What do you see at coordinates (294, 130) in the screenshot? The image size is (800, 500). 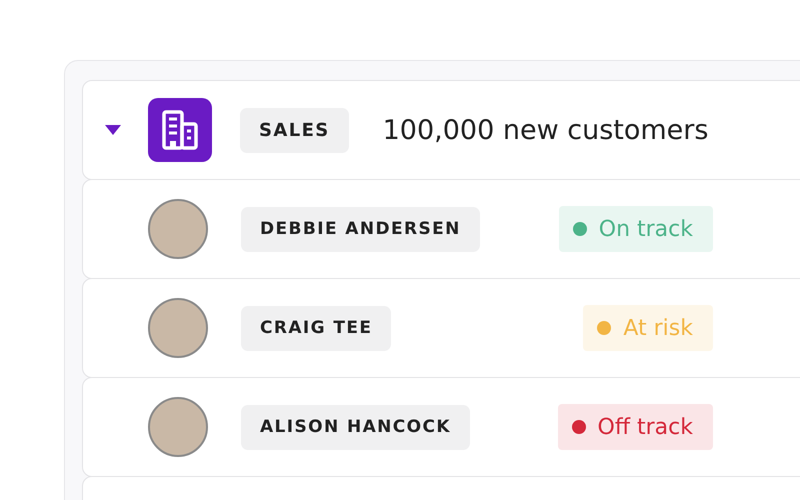 I see `department-tag: SALES` at bounding box center [294, 130].